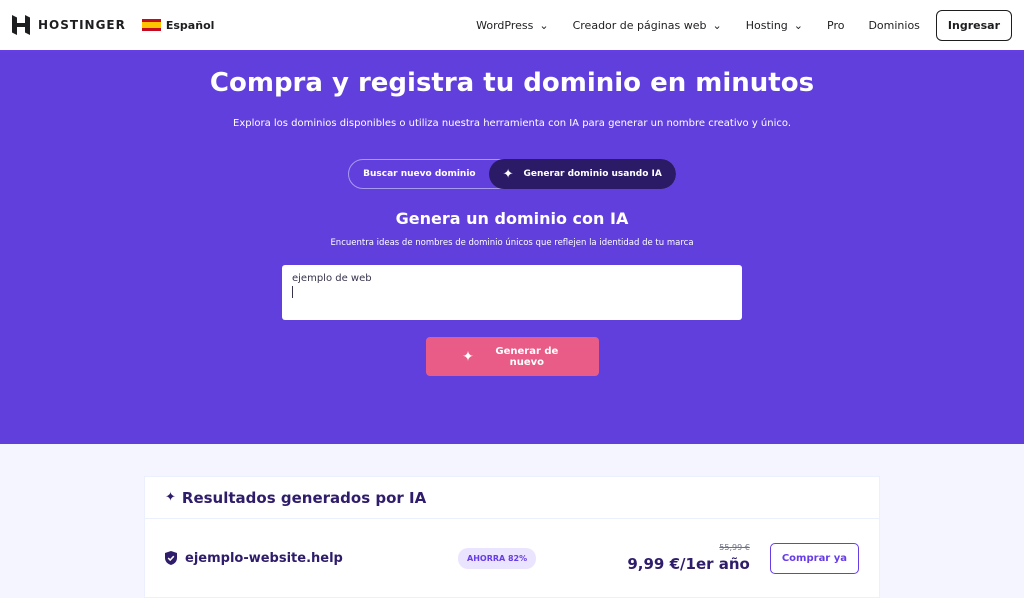  What do you see at coordinates (893, 25) in the screenshot?
I see `menu-domains: Dominios` at bounding box center [893, 25].